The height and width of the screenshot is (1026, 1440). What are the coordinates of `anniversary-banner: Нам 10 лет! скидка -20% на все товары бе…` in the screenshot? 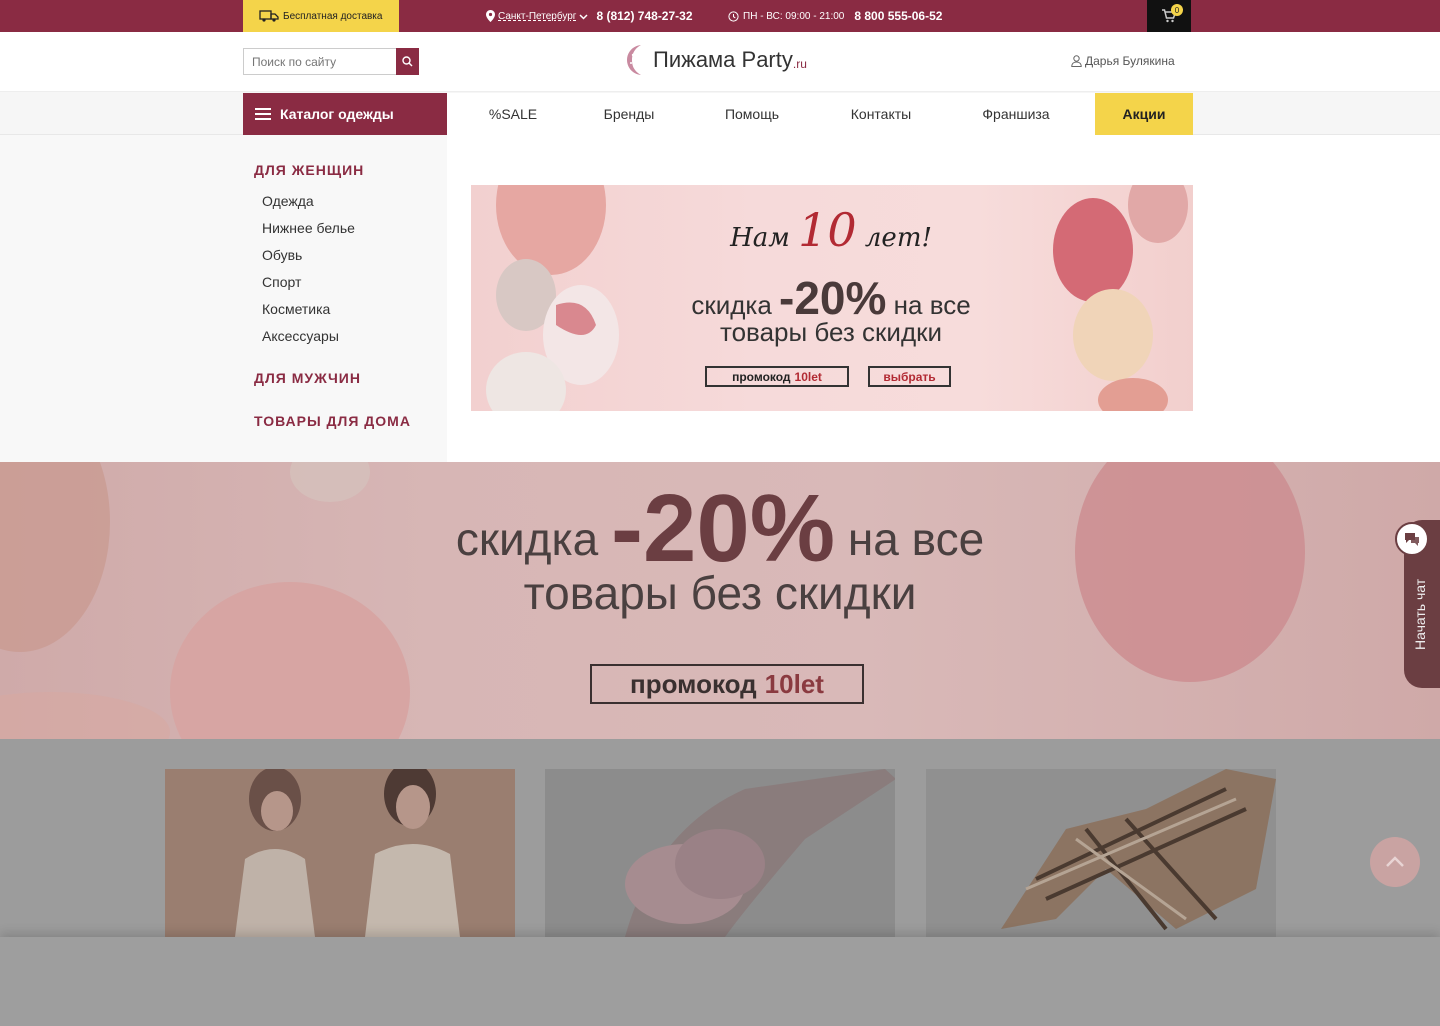 It's located at (832, 298).